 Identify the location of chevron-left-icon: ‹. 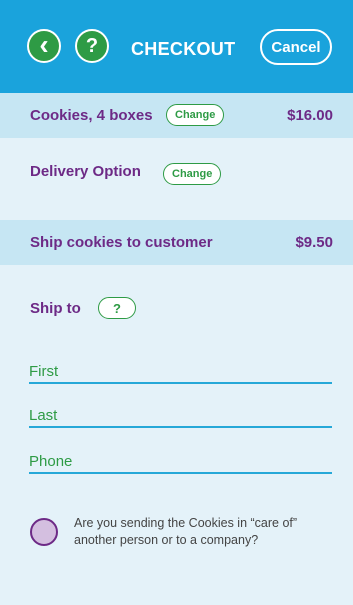
(44, 44).